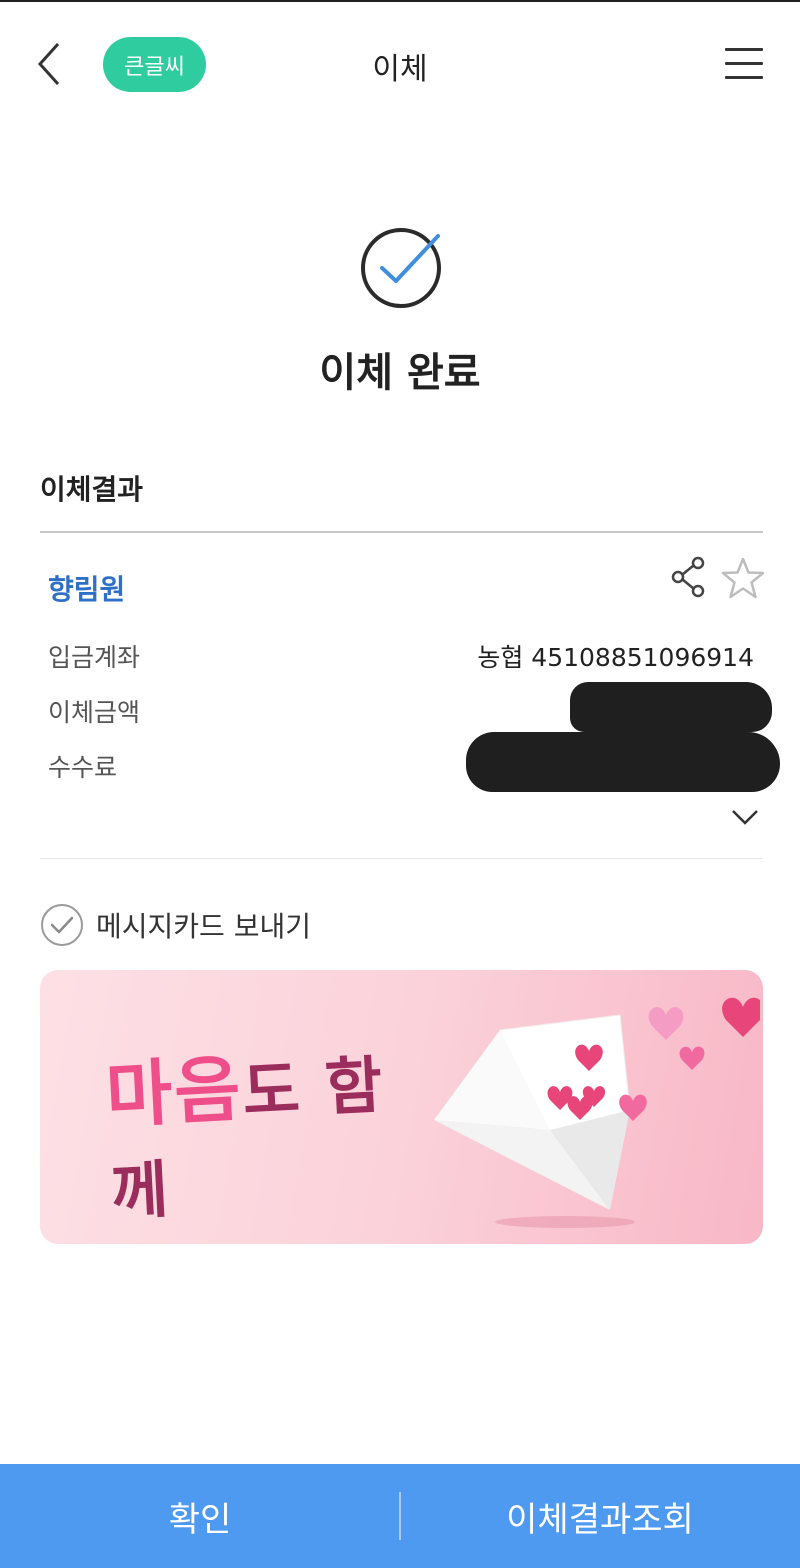 This screenshot has height=1568, width=800. Describe the element at coordinates (401, 532) in the screenshot. I see `section-divider` at that location.